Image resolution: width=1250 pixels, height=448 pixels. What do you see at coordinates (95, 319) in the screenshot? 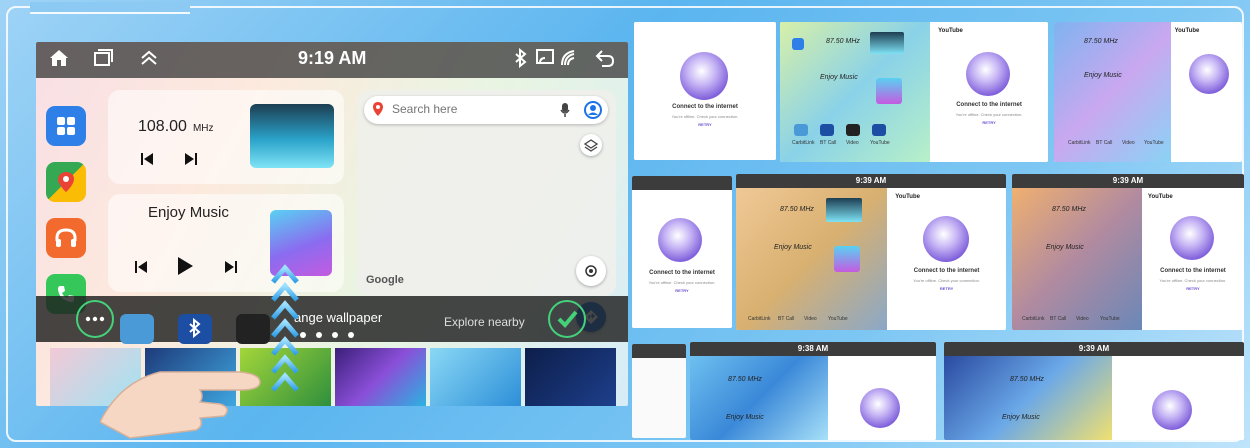
I see `more-options-button` at bounding box center [95, 319].